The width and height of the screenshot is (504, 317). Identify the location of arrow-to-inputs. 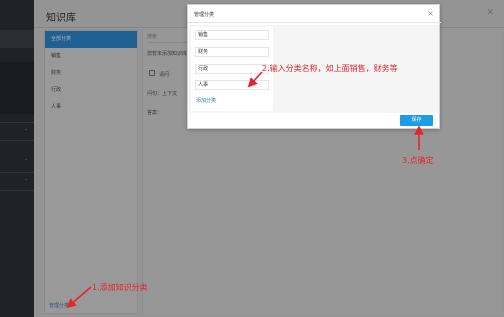
(255, 79).